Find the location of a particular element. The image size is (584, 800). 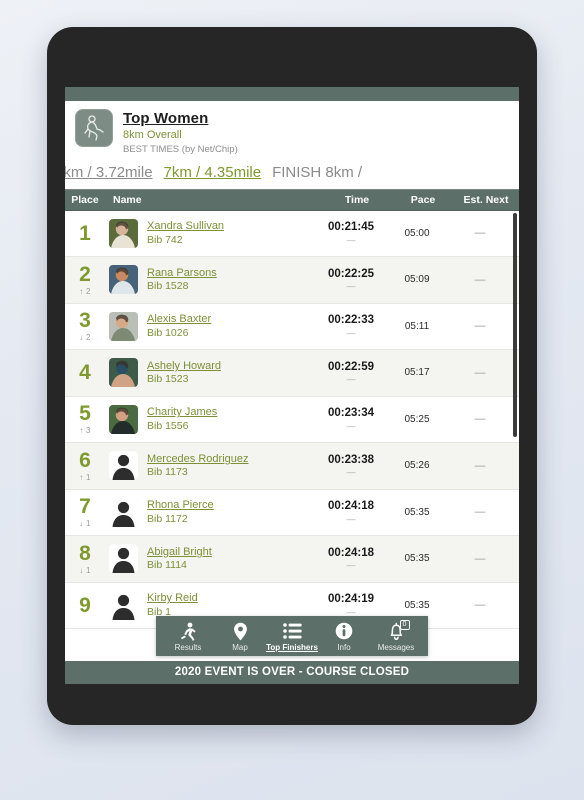

name-cell: Xandra Sullivan Bib 742 is located at coordinates (228, 233).